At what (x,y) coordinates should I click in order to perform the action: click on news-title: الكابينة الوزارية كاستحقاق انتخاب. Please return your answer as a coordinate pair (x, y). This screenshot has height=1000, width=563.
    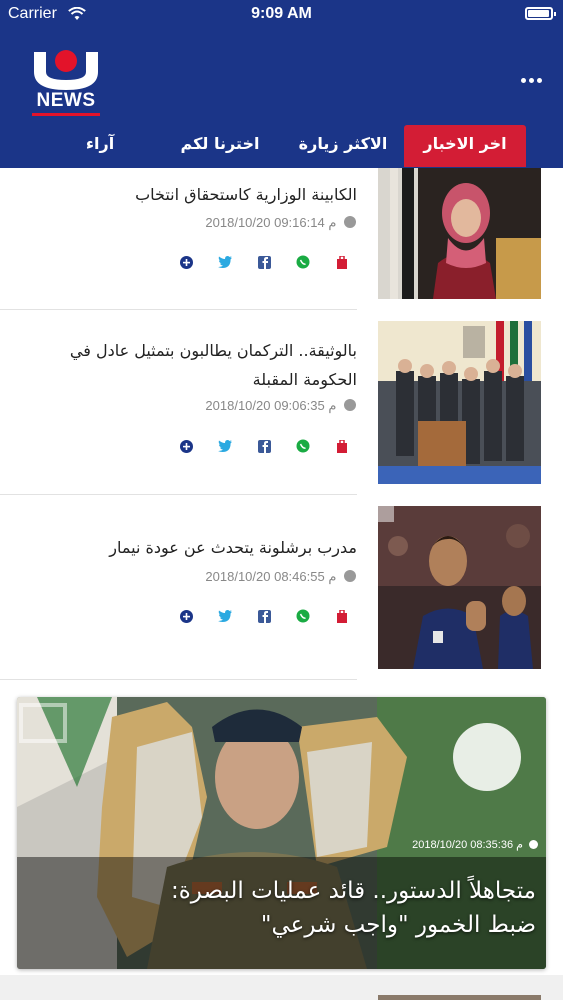
    Looking at the image, I should click on (186, 188).